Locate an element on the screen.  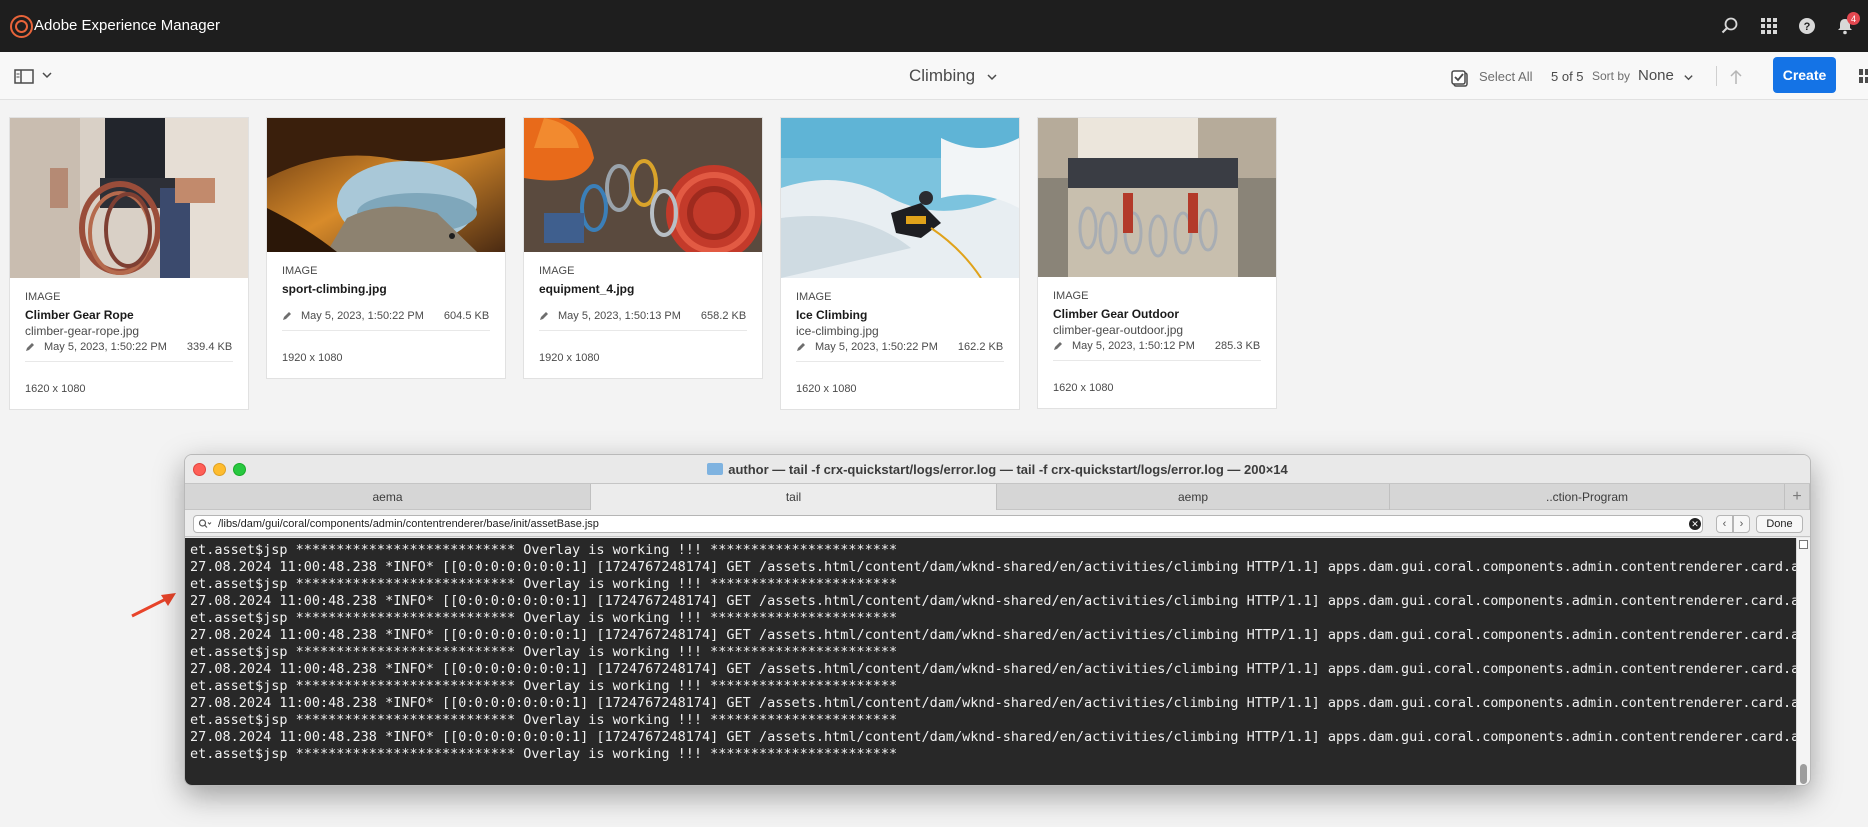
view-switcher-icon is located at coordinates (1863, 76).